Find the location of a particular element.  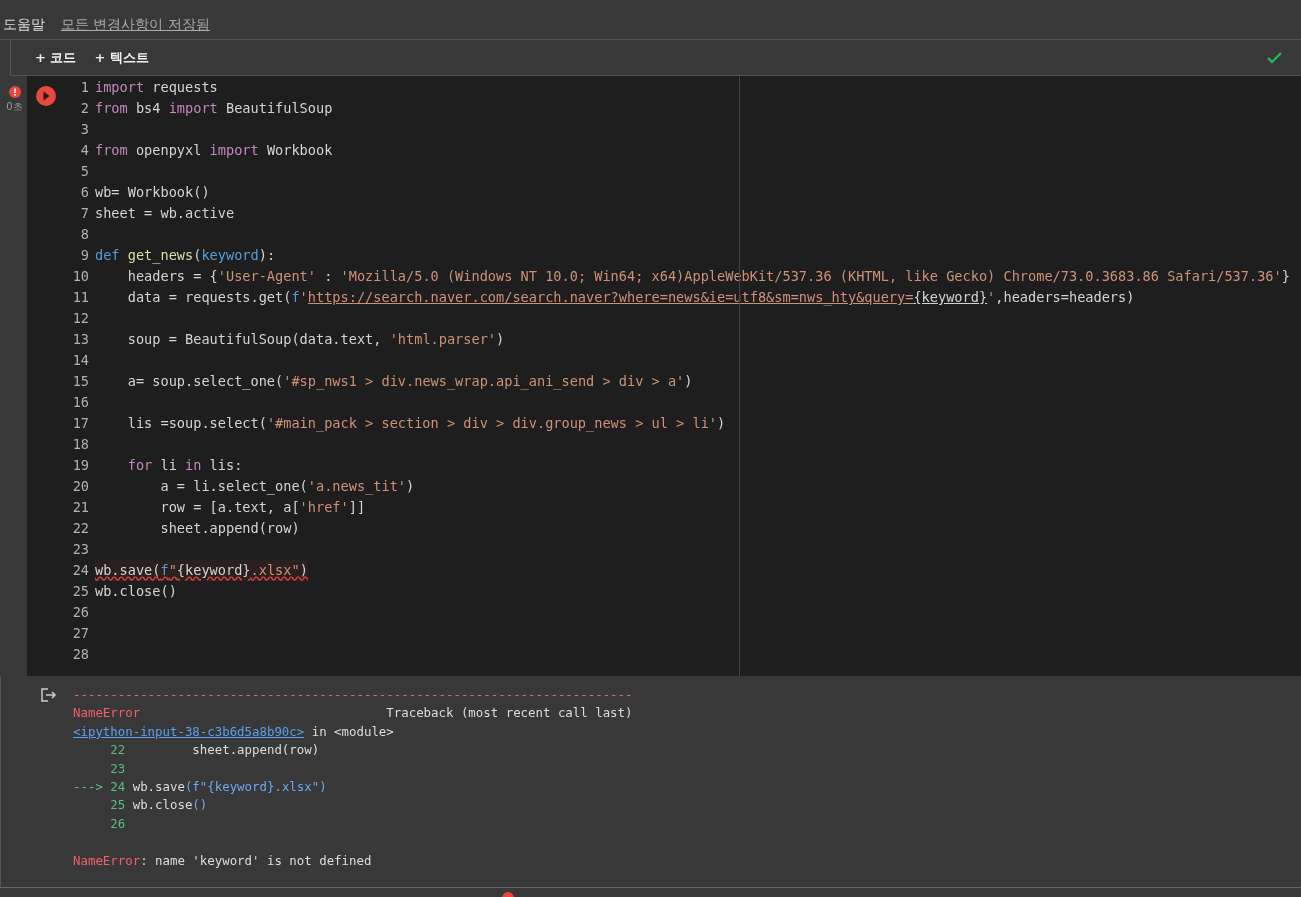

line-number: 20 is located at coordinates (80, 486).